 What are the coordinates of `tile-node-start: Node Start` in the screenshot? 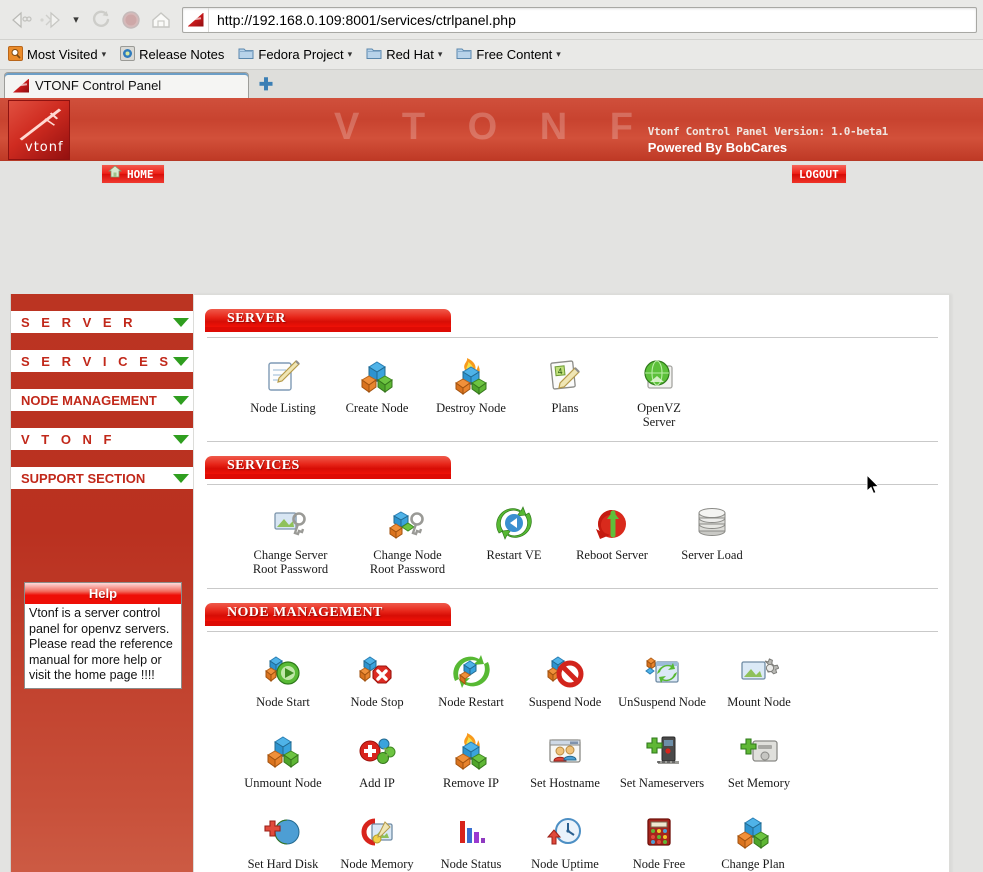 It's located at (283, 677).